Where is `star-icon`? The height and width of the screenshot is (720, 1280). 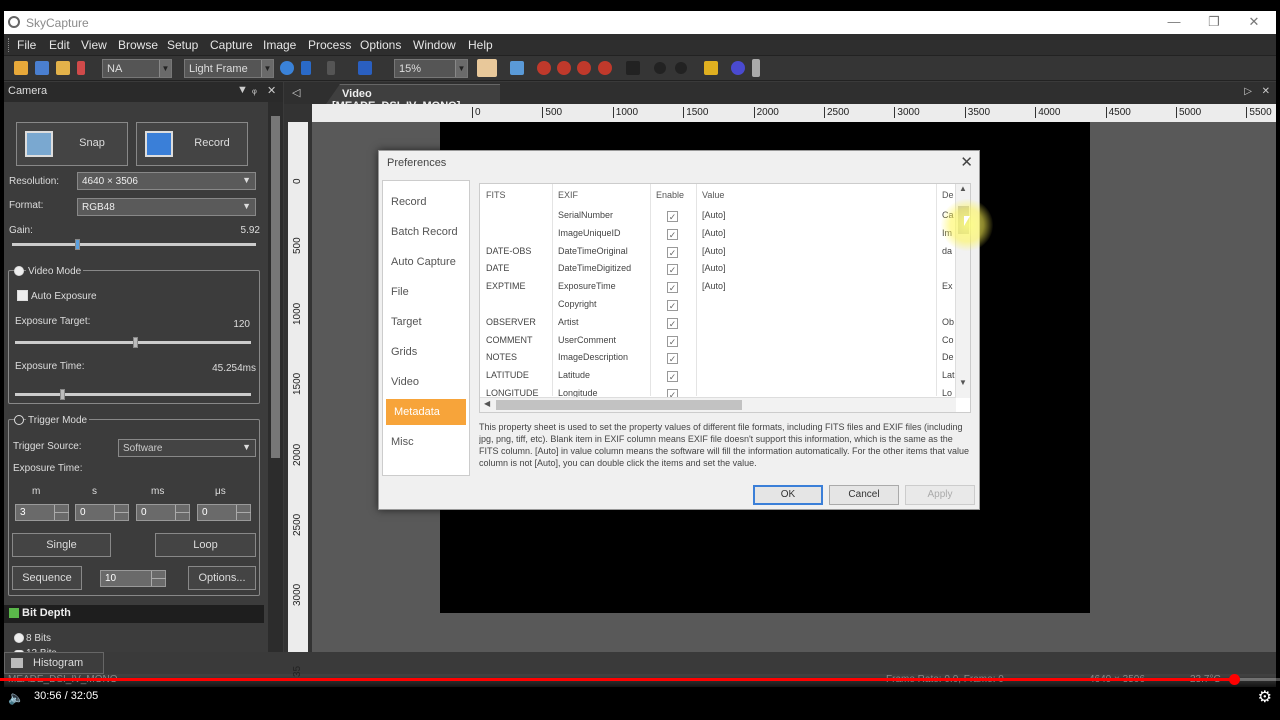 star-icon is located at coordinates (711, 68).